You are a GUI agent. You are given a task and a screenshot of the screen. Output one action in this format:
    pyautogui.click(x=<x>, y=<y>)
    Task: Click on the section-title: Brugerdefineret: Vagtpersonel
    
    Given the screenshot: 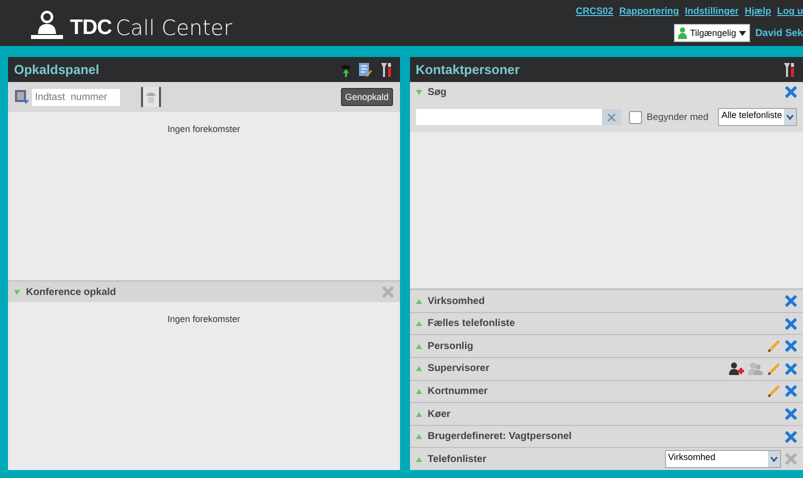 What is the action you would take?
    pyautogui.click(x=500, y=436)
    